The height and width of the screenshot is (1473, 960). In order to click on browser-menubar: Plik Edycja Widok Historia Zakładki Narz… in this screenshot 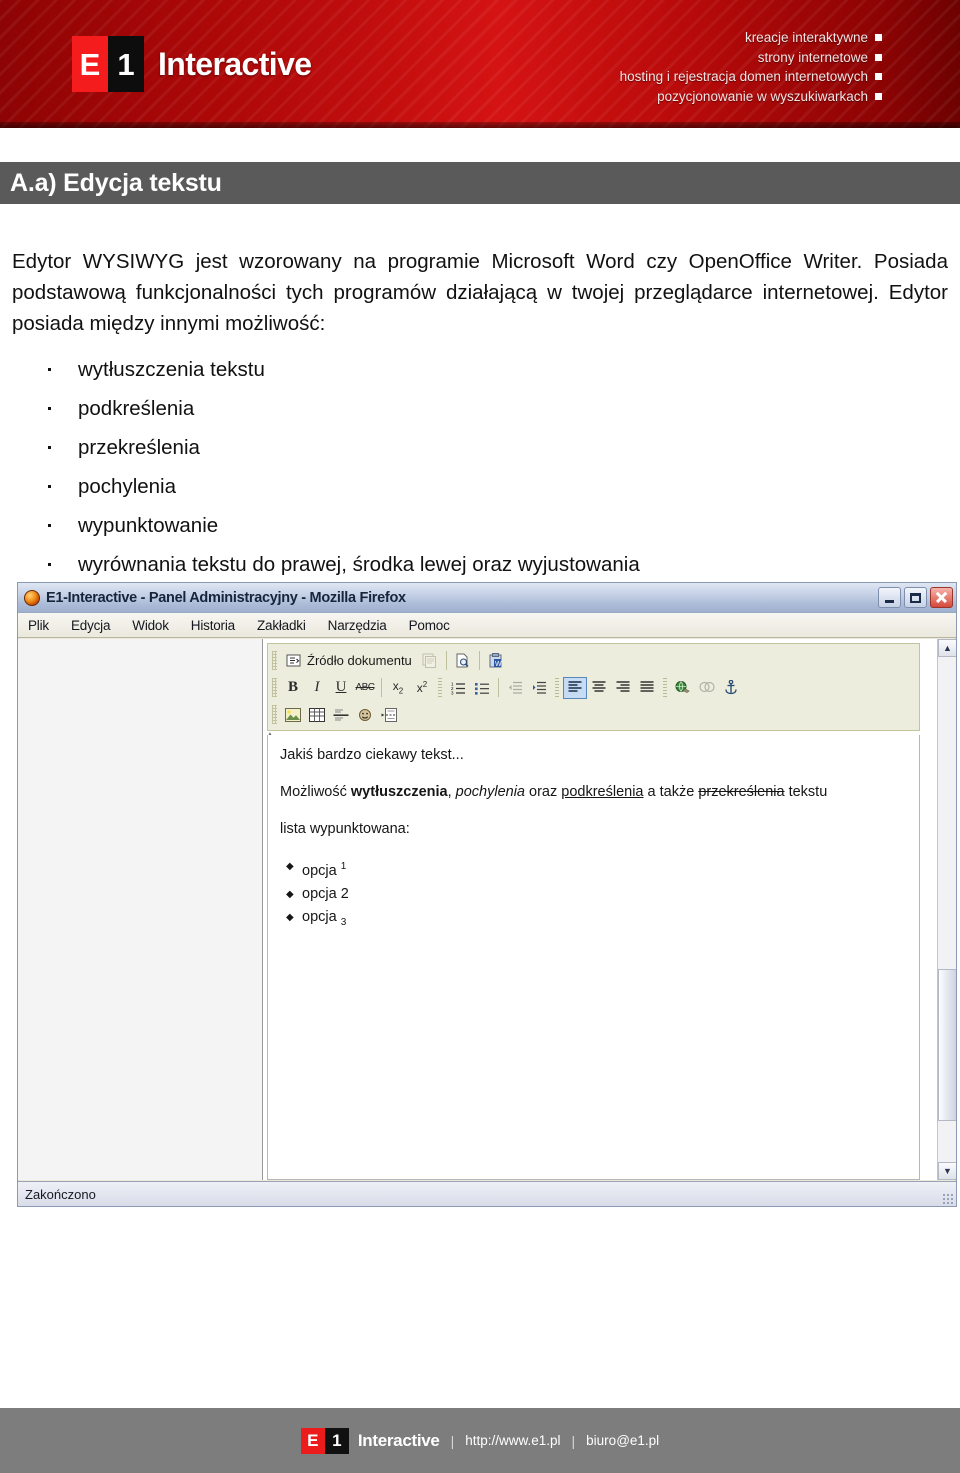, I will do `click(487, 625)`.